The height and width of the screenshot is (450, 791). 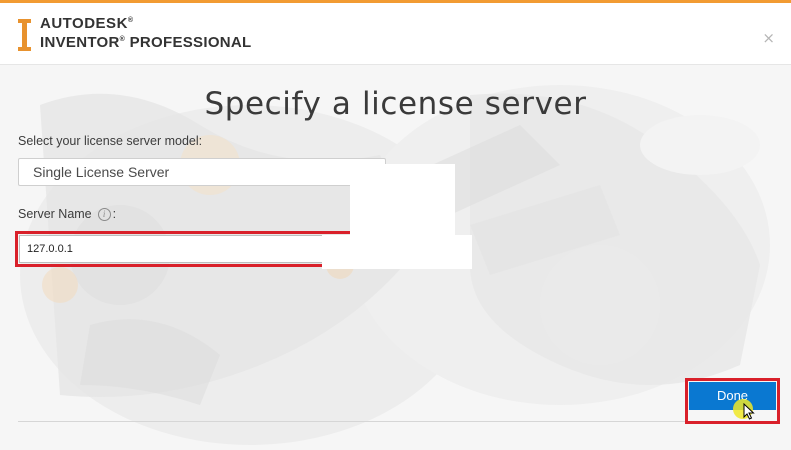 What do you see at coordinates (395, 104) in the screenshot?
I see `page-title: Specify a license server` at bounding box center [395, 104].